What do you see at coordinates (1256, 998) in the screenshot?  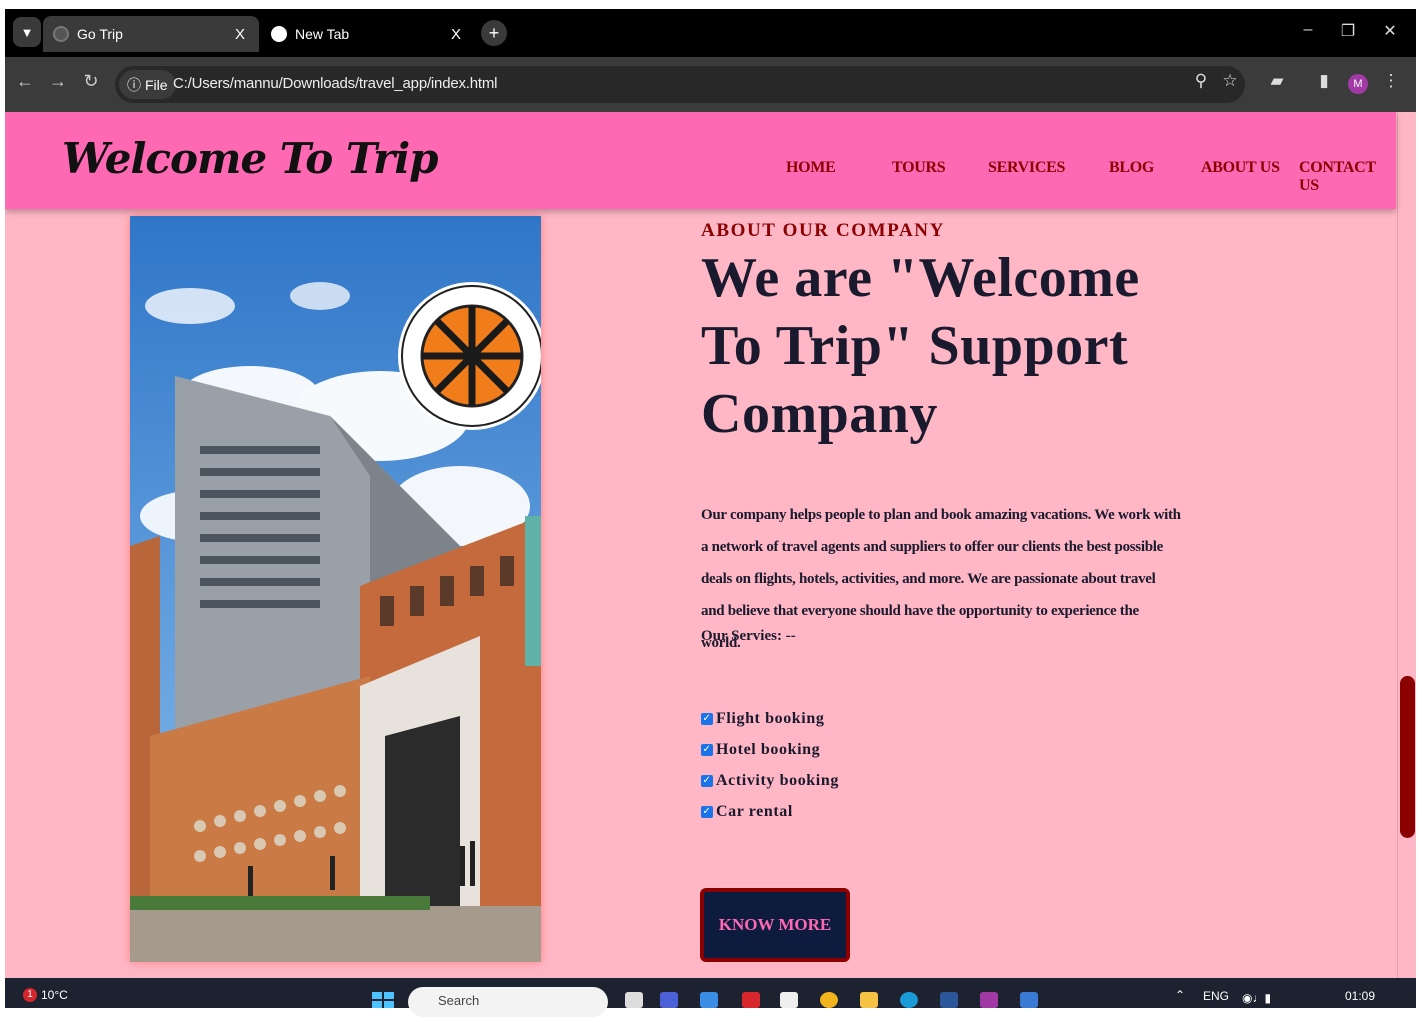 I see `network-volume-battery-icon: ◉♩▮` at bounding box center [1256, 998].